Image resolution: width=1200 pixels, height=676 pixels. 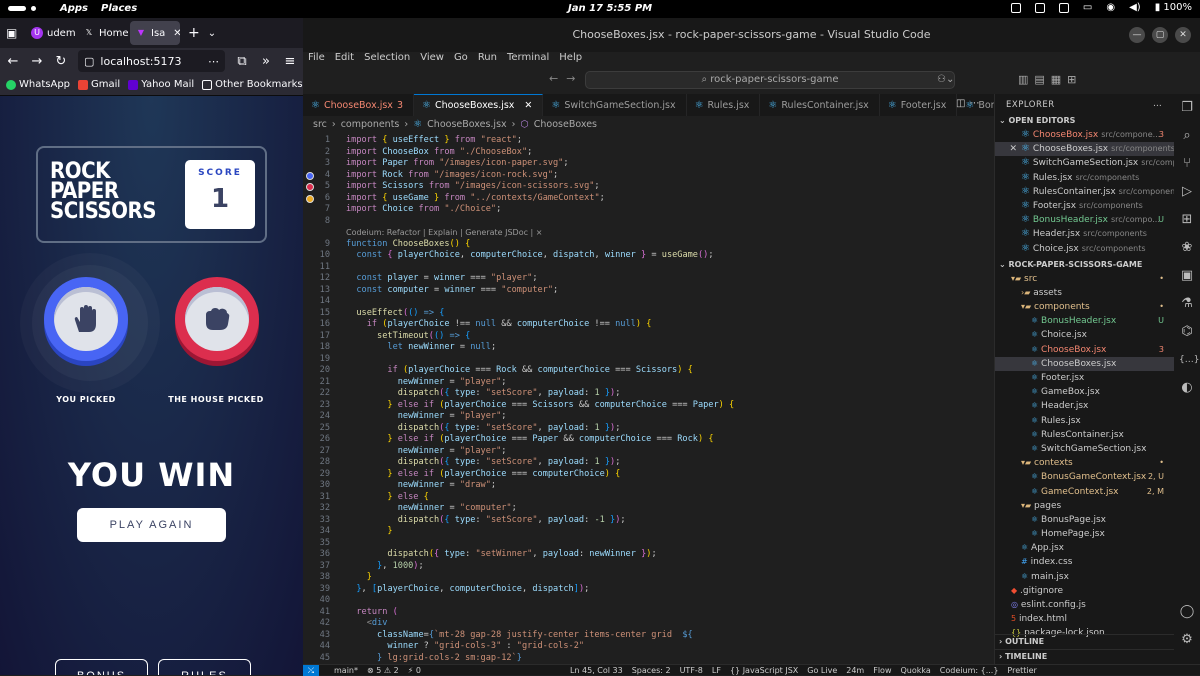 I want to click on tree-item: ⚛ App.jsx, so click(x=1084, y=548).